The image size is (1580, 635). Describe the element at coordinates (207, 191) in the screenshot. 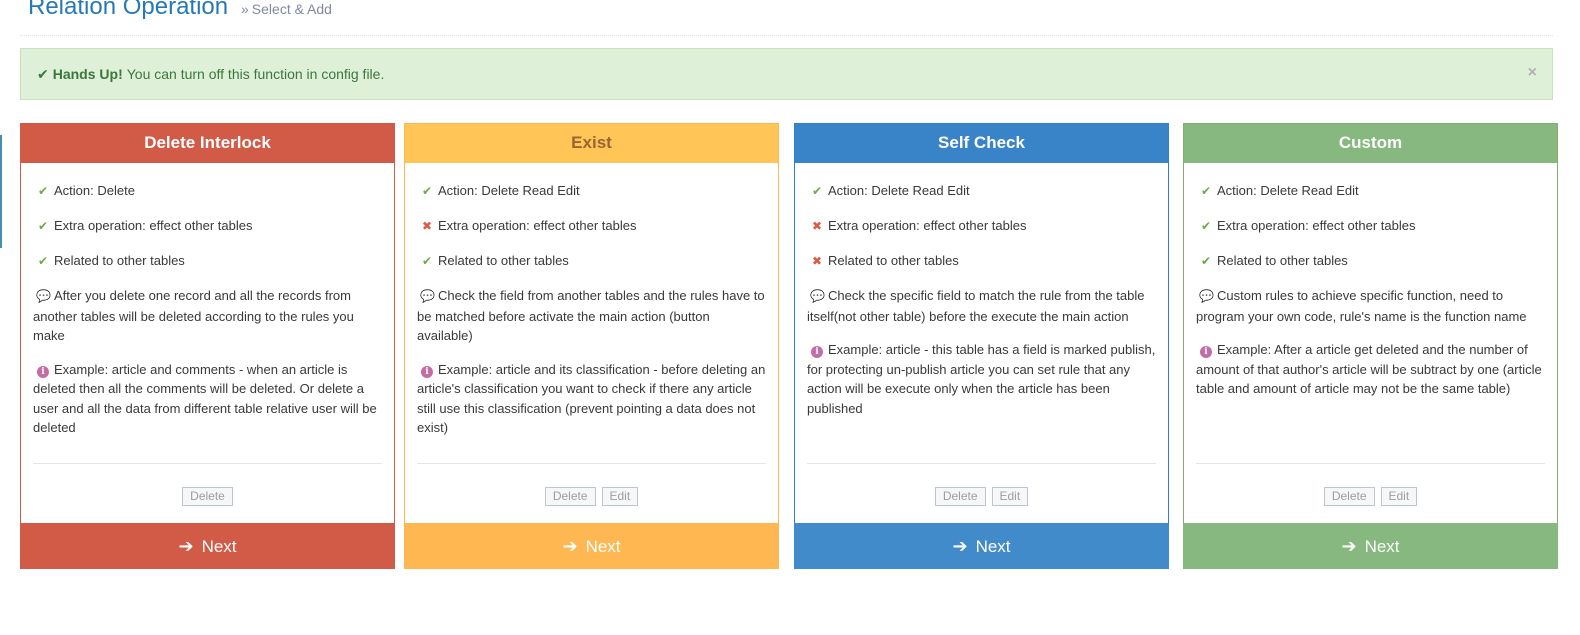

I see `feature-item: ✔ Action: Delete` at that location.